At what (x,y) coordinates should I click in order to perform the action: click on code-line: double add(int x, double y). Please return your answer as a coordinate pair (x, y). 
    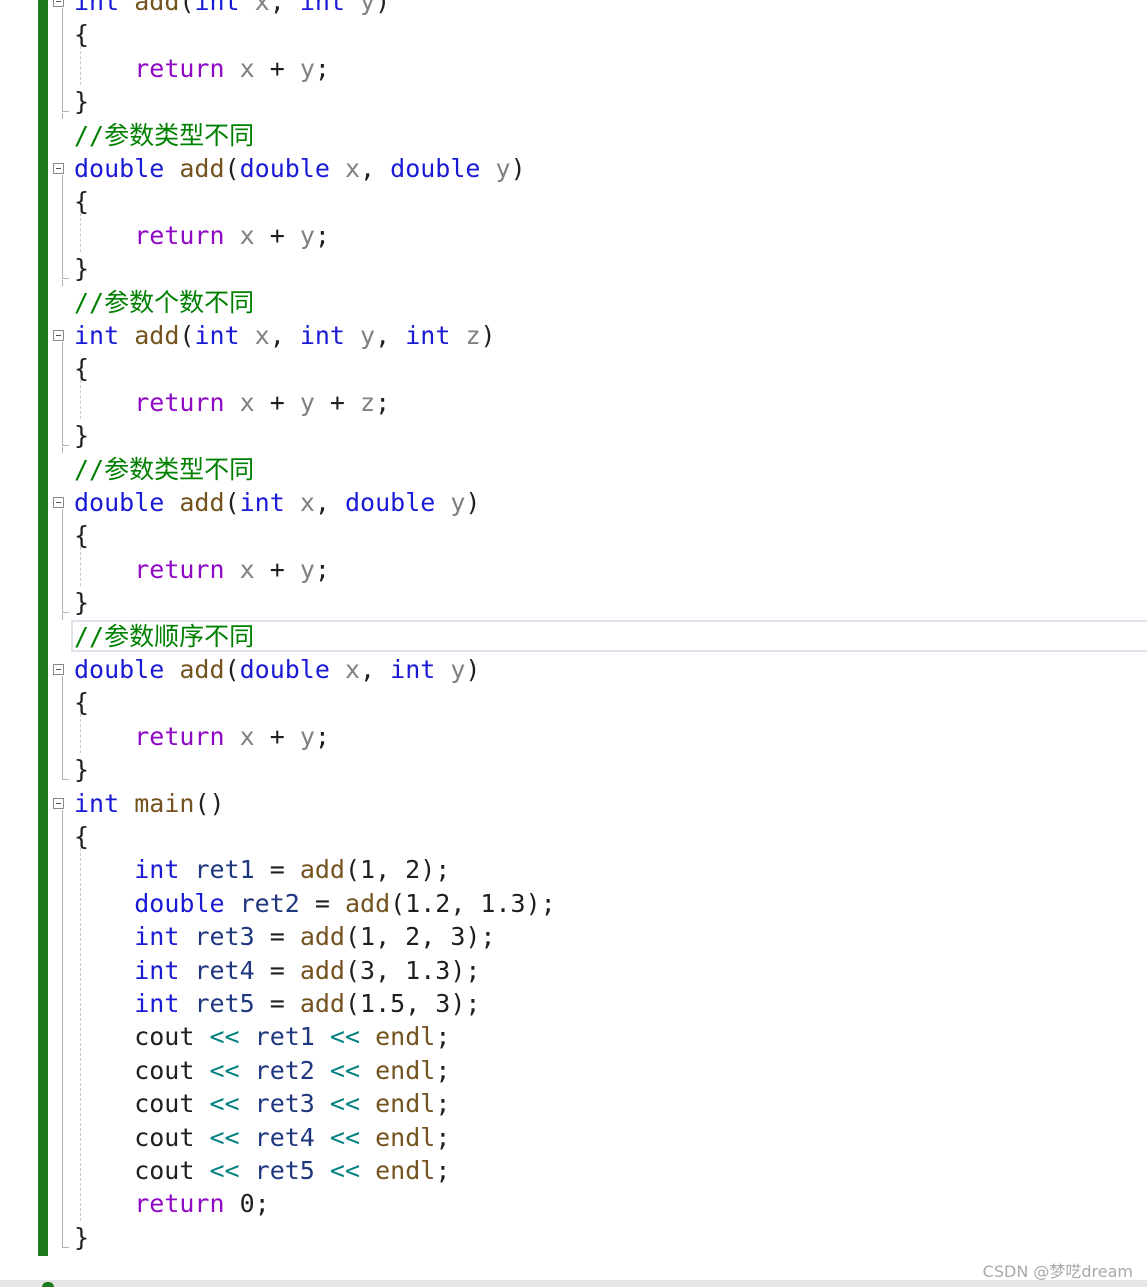
    Looking at the image, I should click on (277, 502).